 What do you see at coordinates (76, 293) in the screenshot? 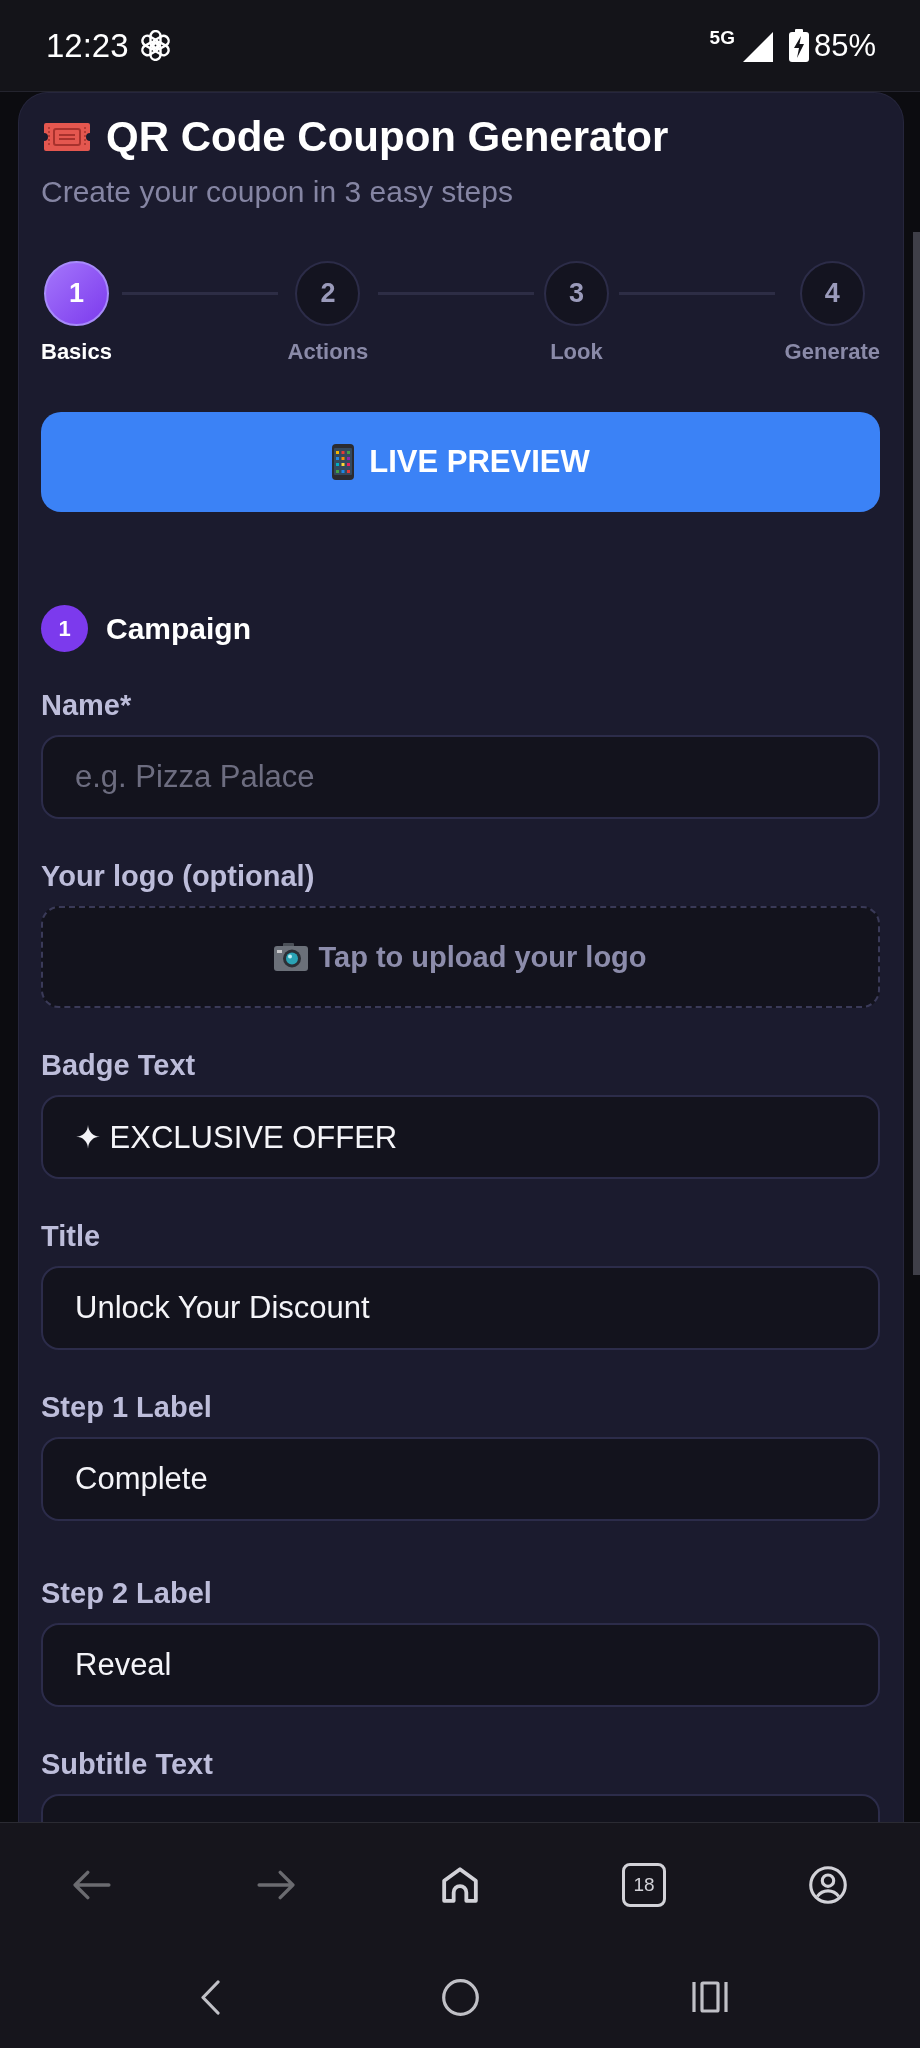
I see `step-circle: 1` at bounding box center [76, 293].